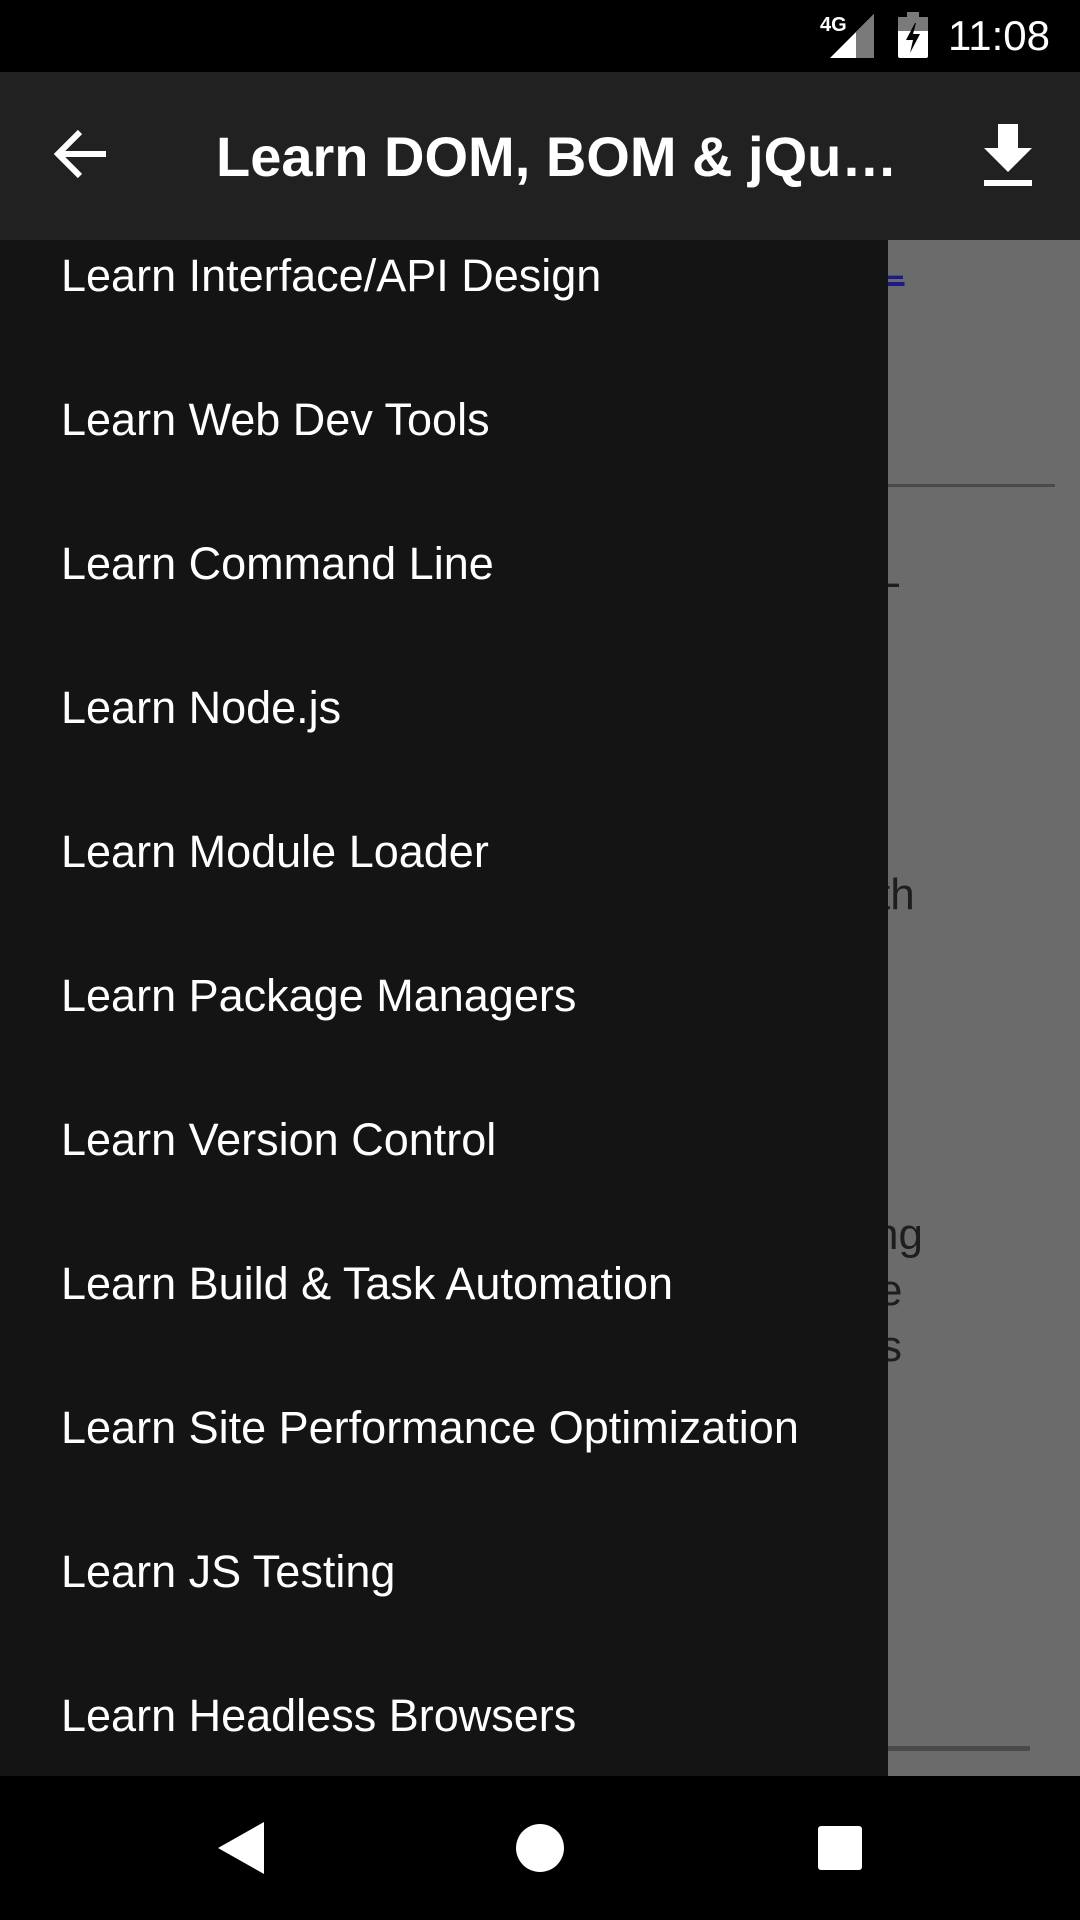 The width and height of the screenshot is (1080, 1920). I want to click on status-bar: 4G 11:08, so click(540, 36).